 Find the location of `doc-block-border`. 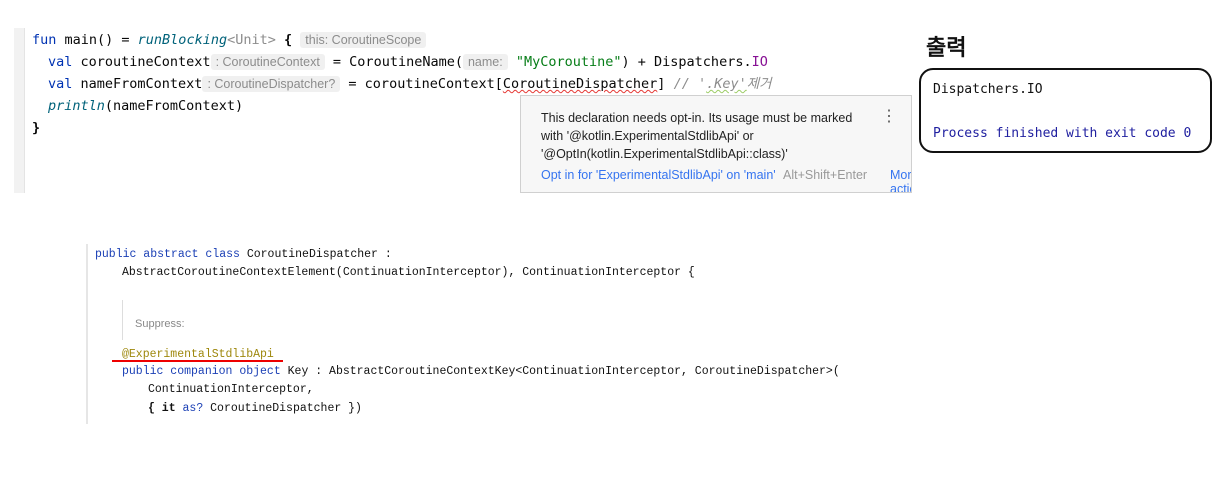

doc-block-border is located at coordinates (122, 320).